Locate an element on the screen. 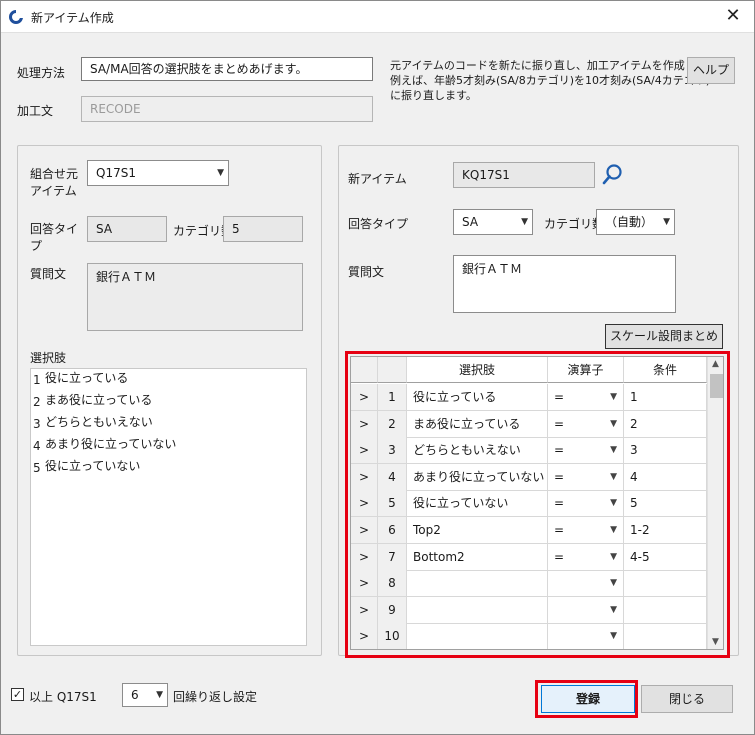 This screenshot has height=735, width=755. table-row: >4 あまり役に立っていない = ▼ 4 is located at coordinates (529, 477).